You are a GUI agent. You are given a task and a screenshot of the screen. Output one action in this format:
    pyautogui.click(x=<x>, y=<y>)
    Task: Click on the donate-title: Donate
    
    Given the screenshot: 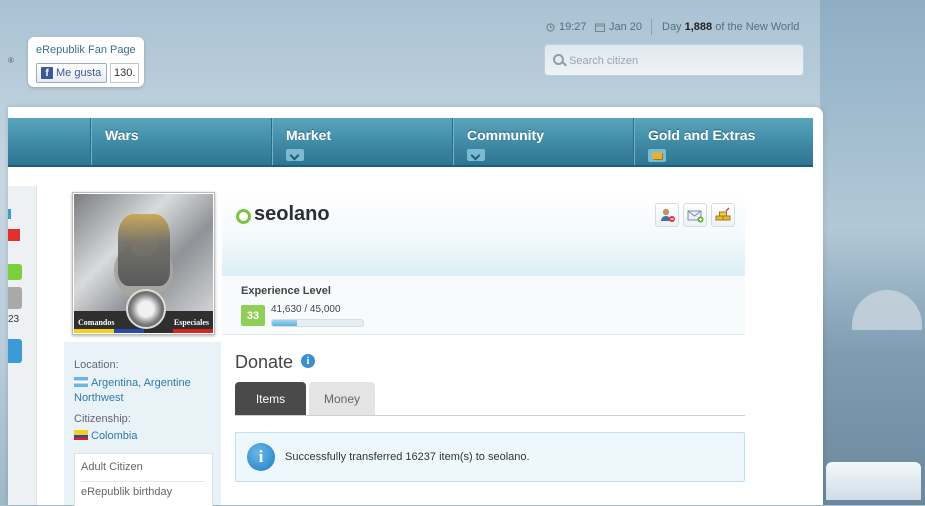 What is the action you would take?
    pyautogui.click(x=264, y=362)
    